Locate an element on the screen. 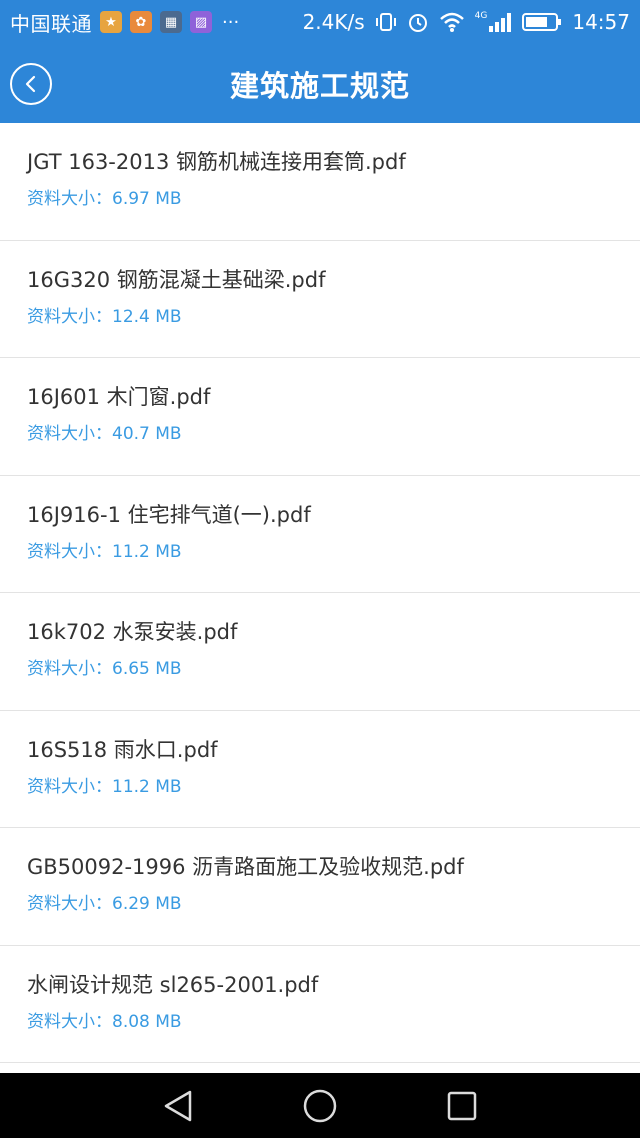  list-item: 水闸设计规范 sl265-2001.pdf 资料大小：8.08 MB is located at coordinates (320, 1004).